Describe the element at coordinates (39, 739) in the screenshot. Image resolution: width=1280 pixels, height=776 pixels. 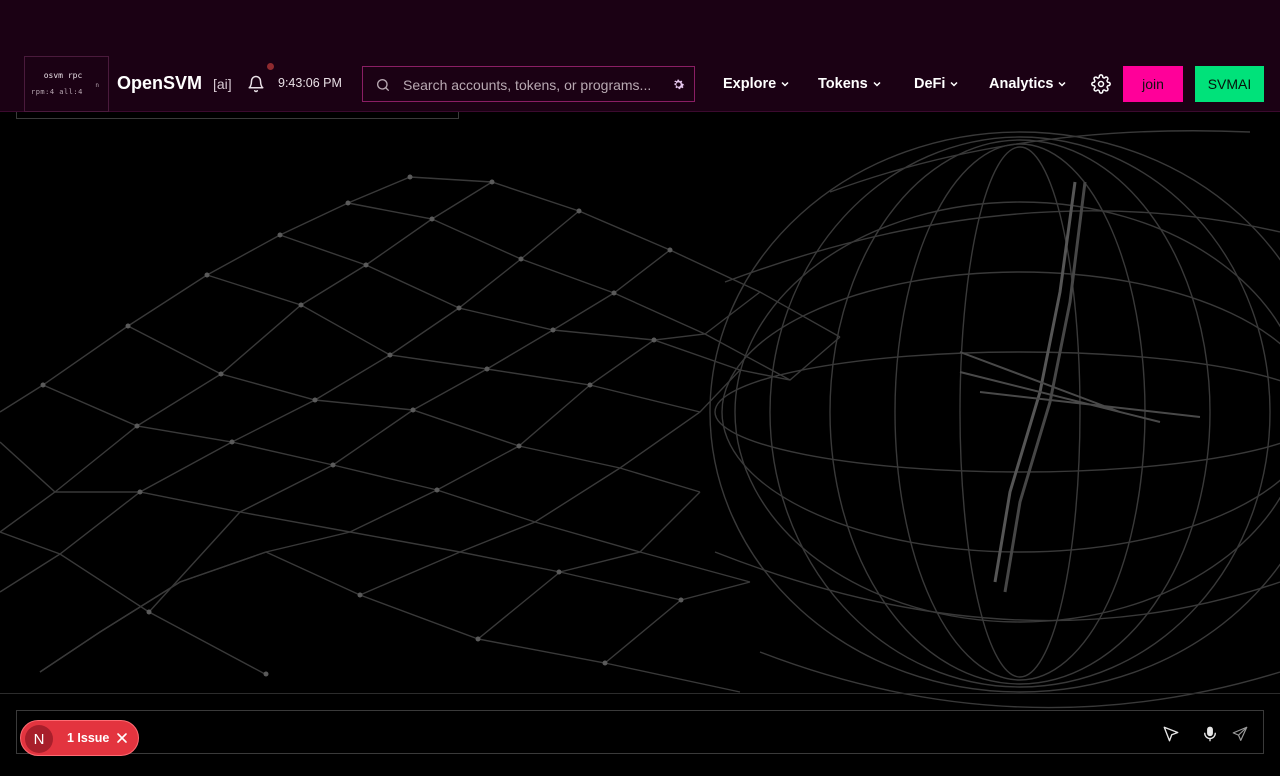
I see `issue-avatar: N` at that location.